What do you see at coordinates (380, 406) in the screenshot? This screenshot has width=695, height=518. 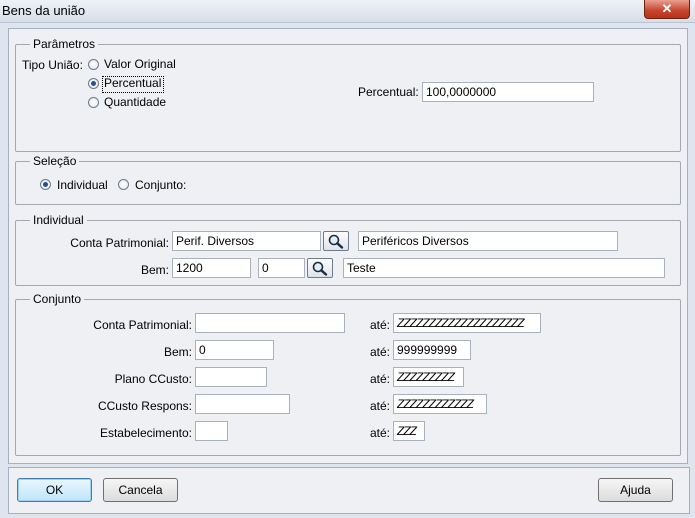 I see `conjunto-ccusto-respons-ate-label: até:` at bounding box center [380, 406].